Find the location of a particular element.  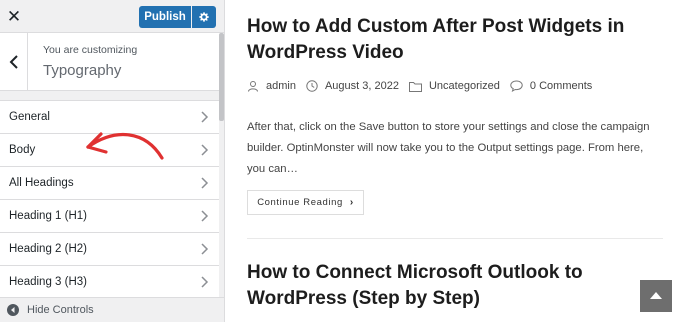

meta-comments: 0 Comments is located at coordinates (551, 86).